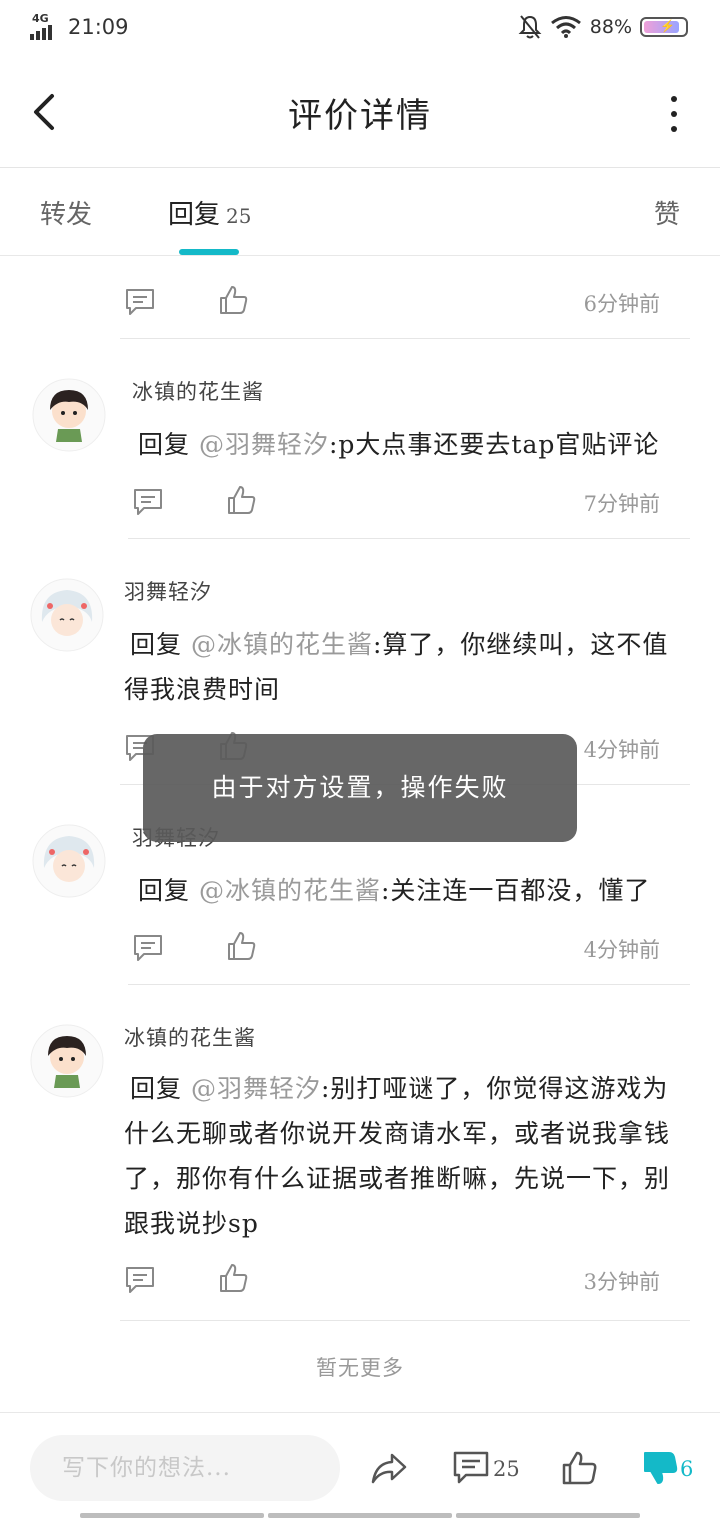 This screenshot has width=720, height=1520. I want to click on tab-like: 赞, so click(667, 212).